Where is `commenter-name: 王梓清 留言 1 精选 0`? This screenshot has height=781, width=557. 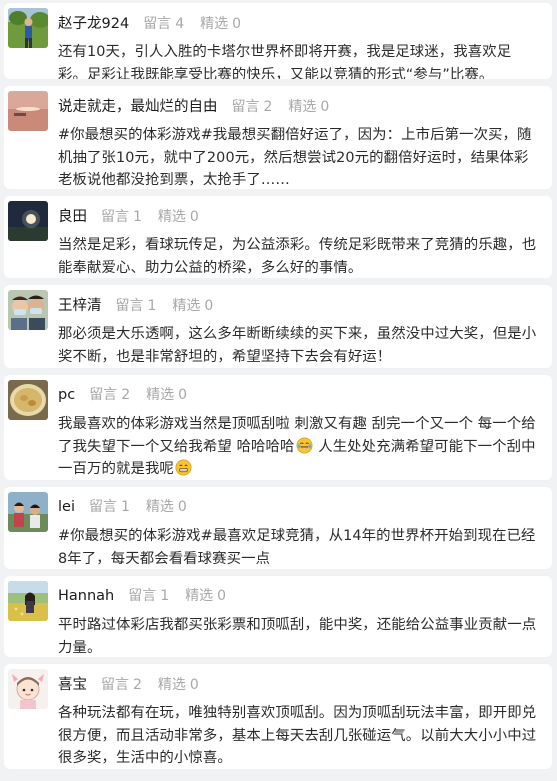 commenter-name: 王梓清 留言 1 精选 0 is located at coordinates (143, 304).